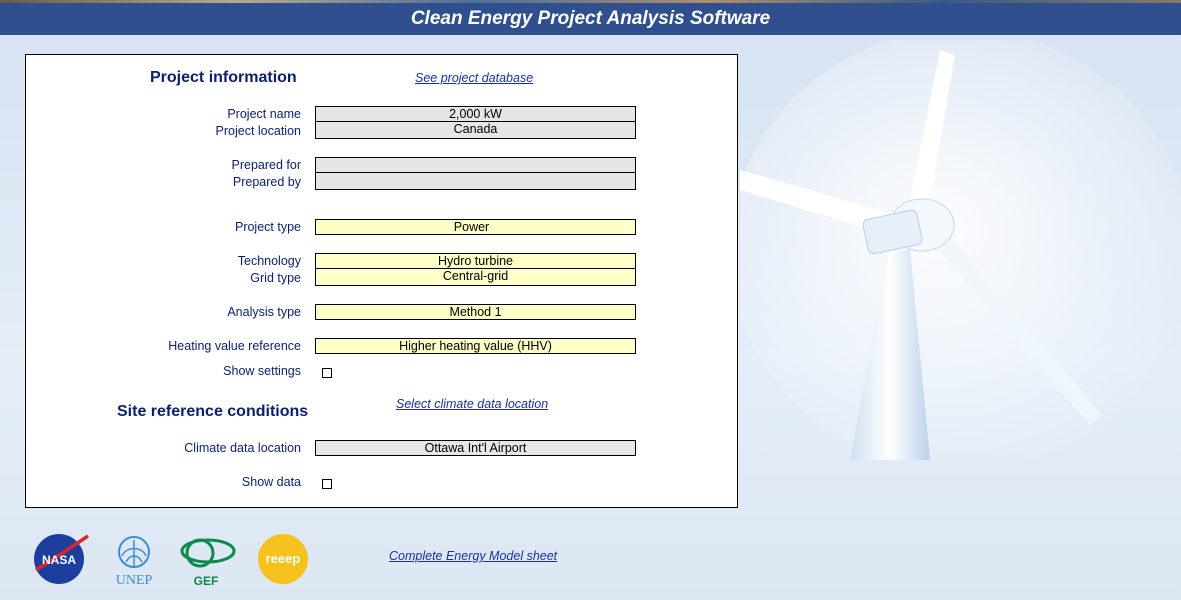 The height and width of the screenshot is (600, 1181). Describe the element at coordinates (275, 278) in the screenshot. I see `grid-type-label: Grid type` at that location.